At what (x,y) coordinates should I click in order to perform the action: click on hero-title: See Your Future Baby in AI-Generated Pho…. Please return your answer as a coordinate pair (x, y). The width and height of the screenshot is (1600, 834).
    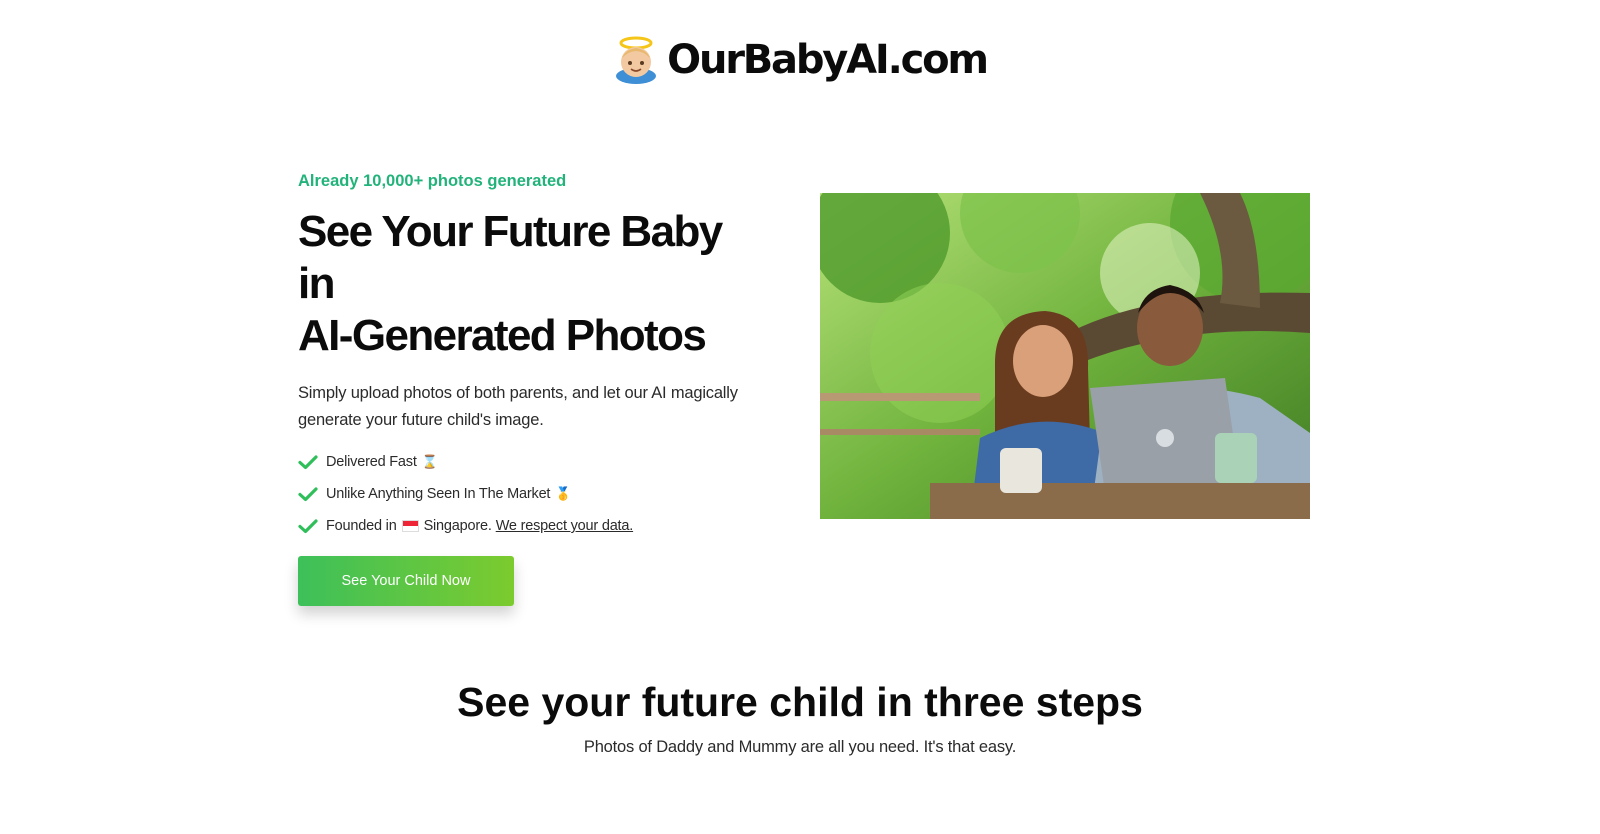
    Looking at the image, I should click on (533, 284).